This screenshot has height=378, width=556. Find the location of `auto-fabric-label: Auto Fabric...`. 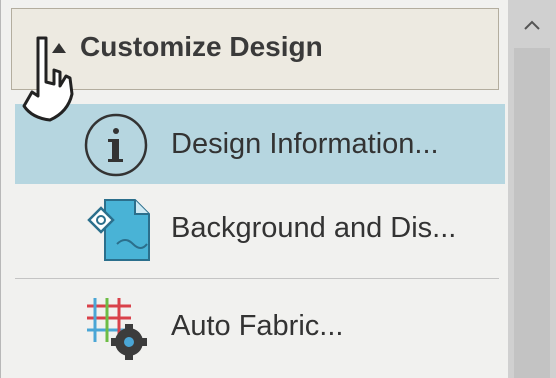

auto-fabric-label: Auto Fabric... is located at coordinates (257, 326).